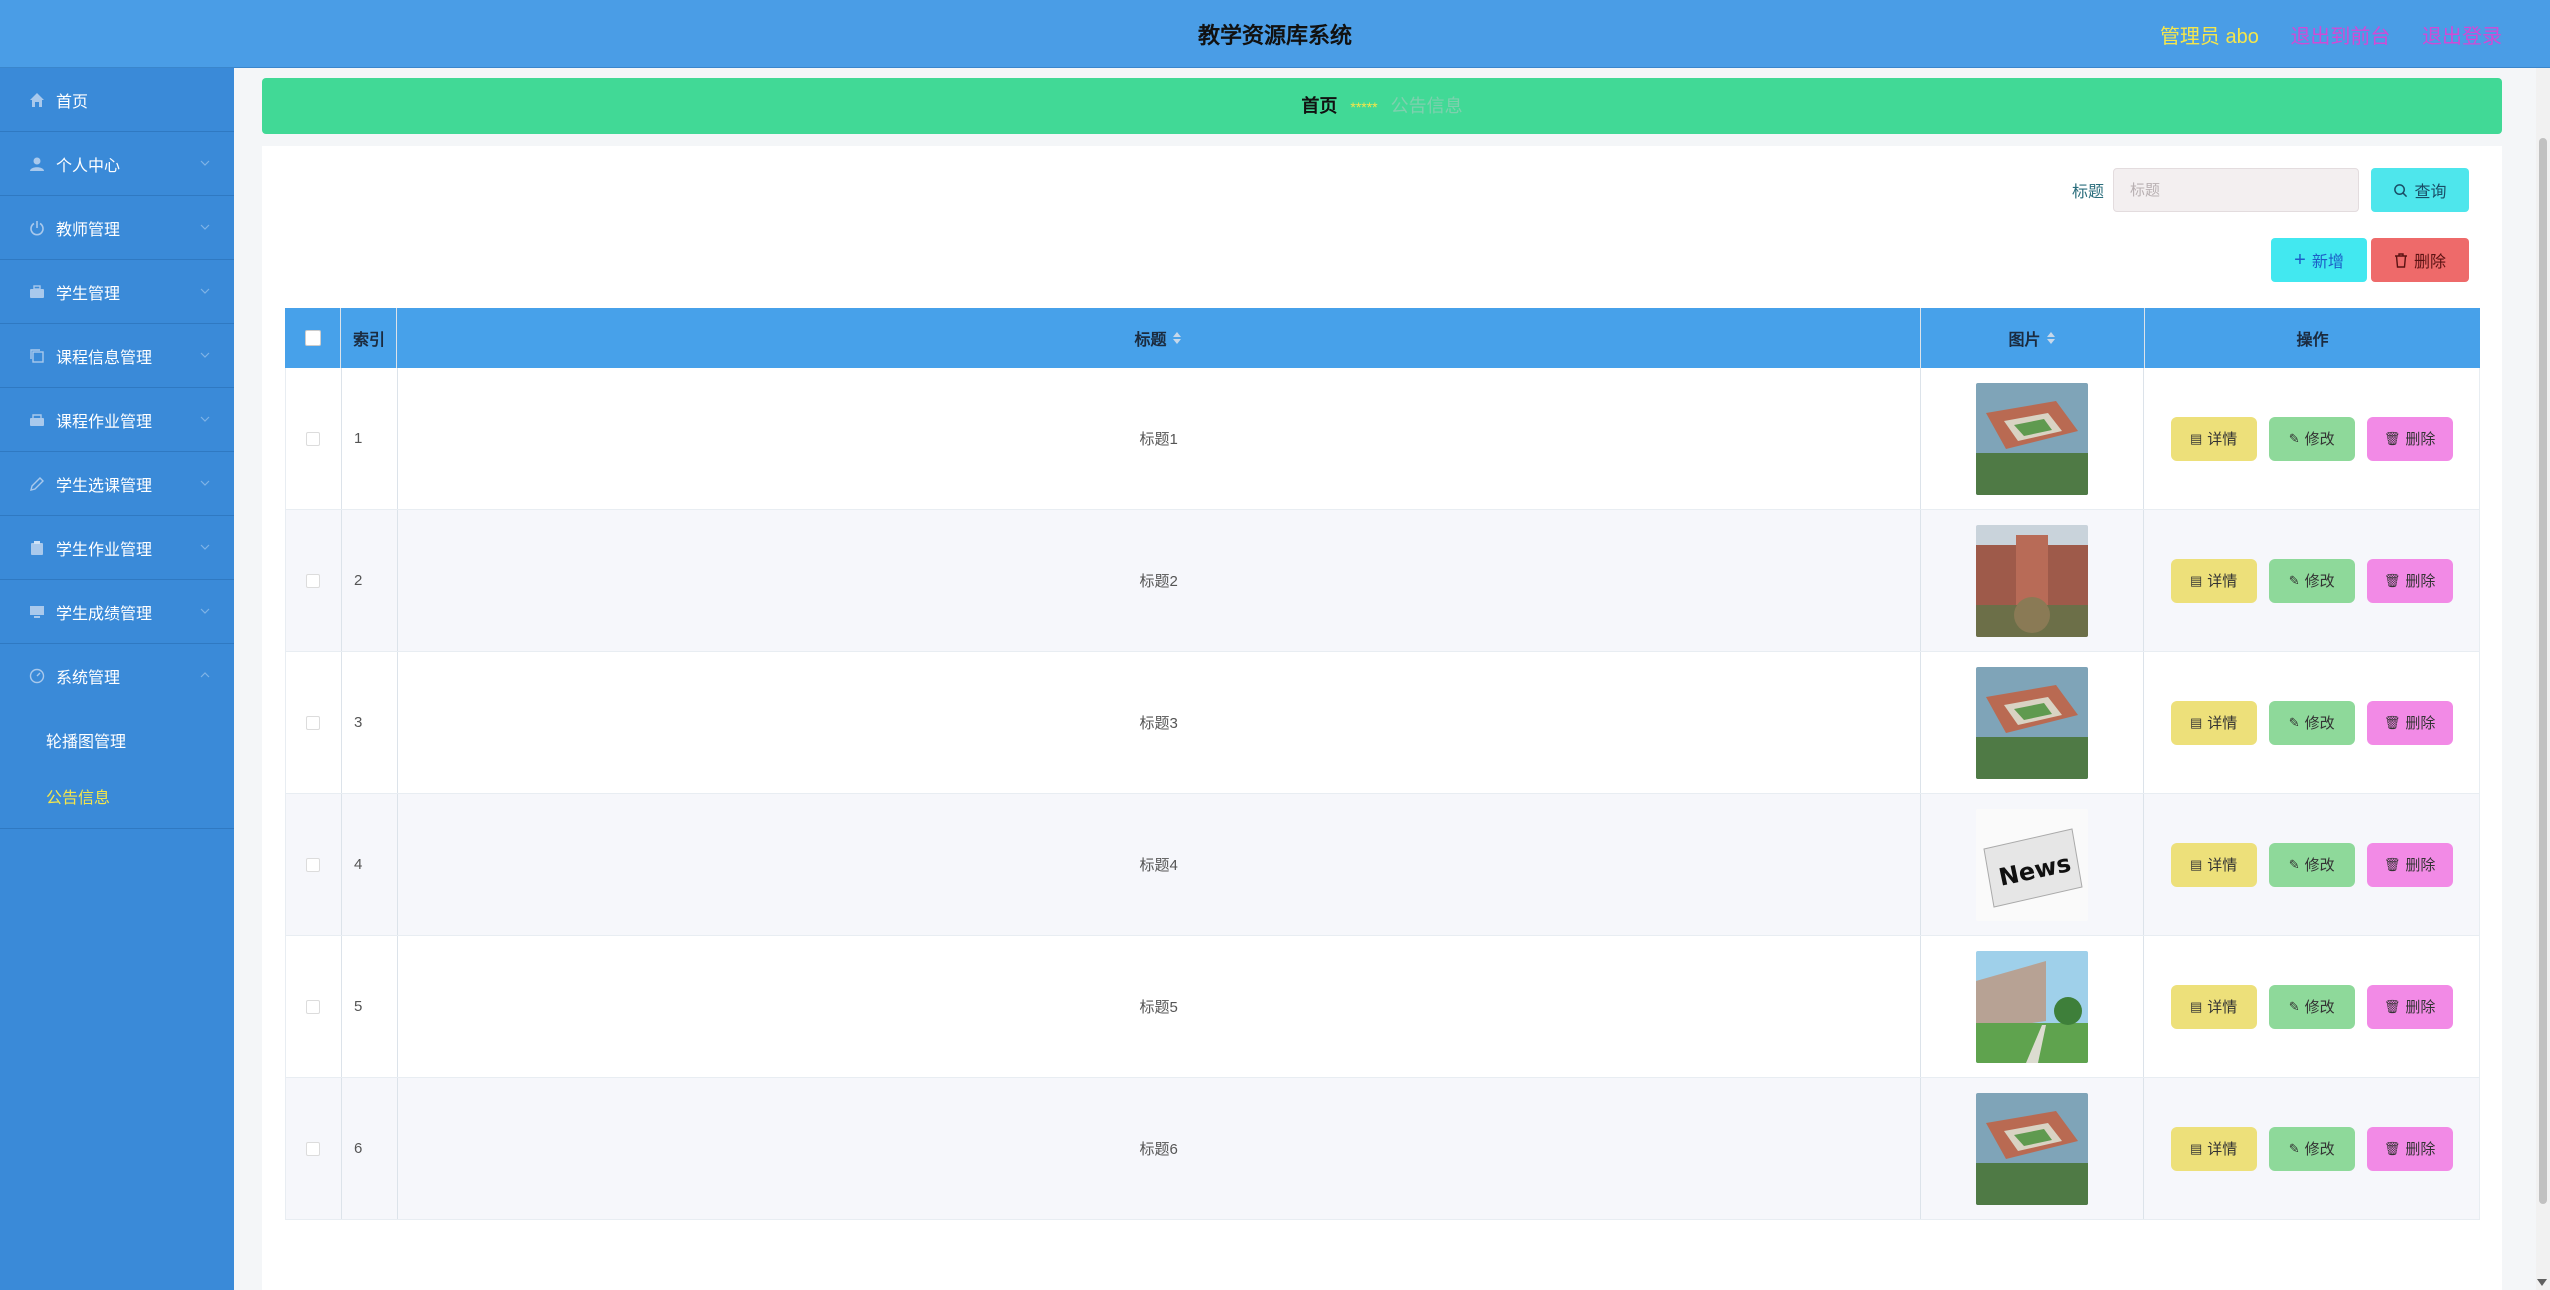 Image resolution: width=2550 pixels, height=1290 pixels. I want to click on sidebar-item-label: 课程作业管理, so click(104, 422).